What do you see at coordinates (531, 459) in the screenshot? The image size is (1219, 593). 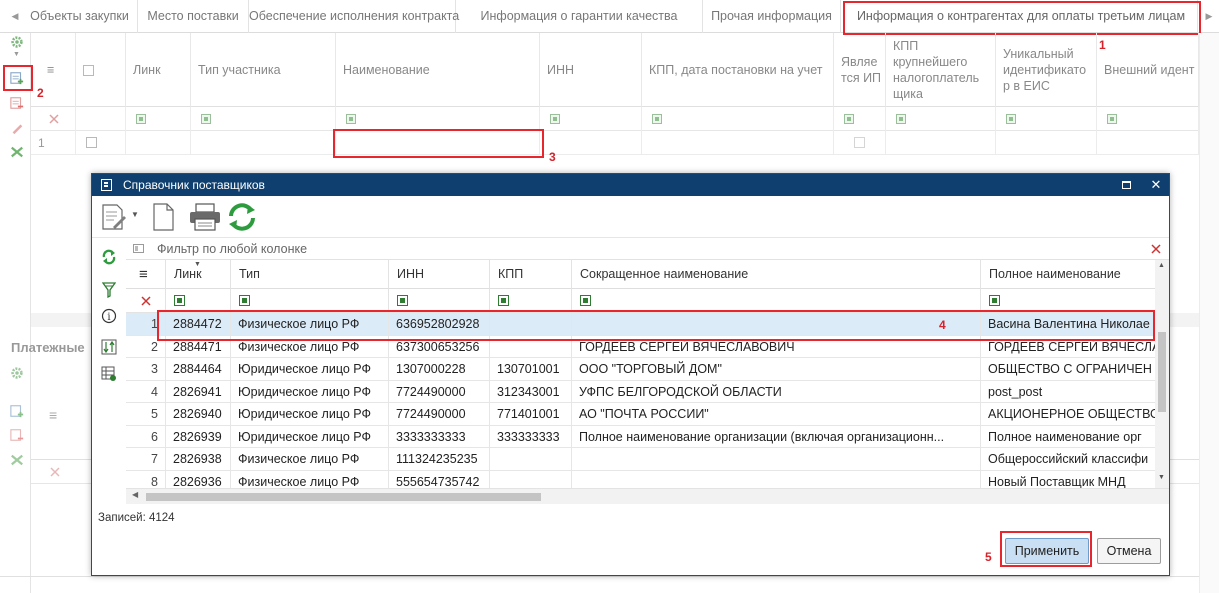 I see `cell-kpp` at bounding box center [531, 459].